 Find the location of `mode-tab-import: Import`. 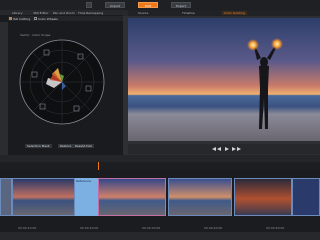

mode-tab-import: Import is located at coordinates (115, 5).